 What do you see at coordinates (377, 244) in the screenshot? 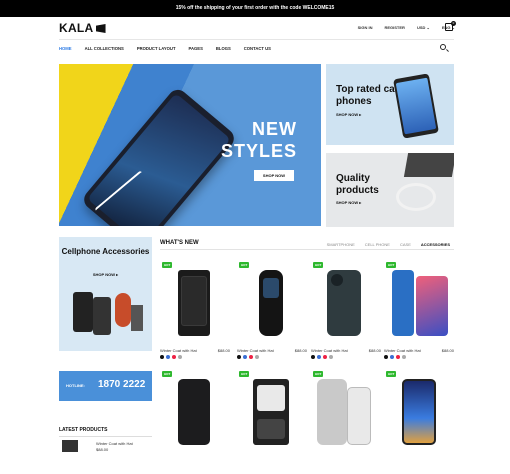
I see `tab-cell-phone: CELL PHONE` at bounding box center [377, 244].